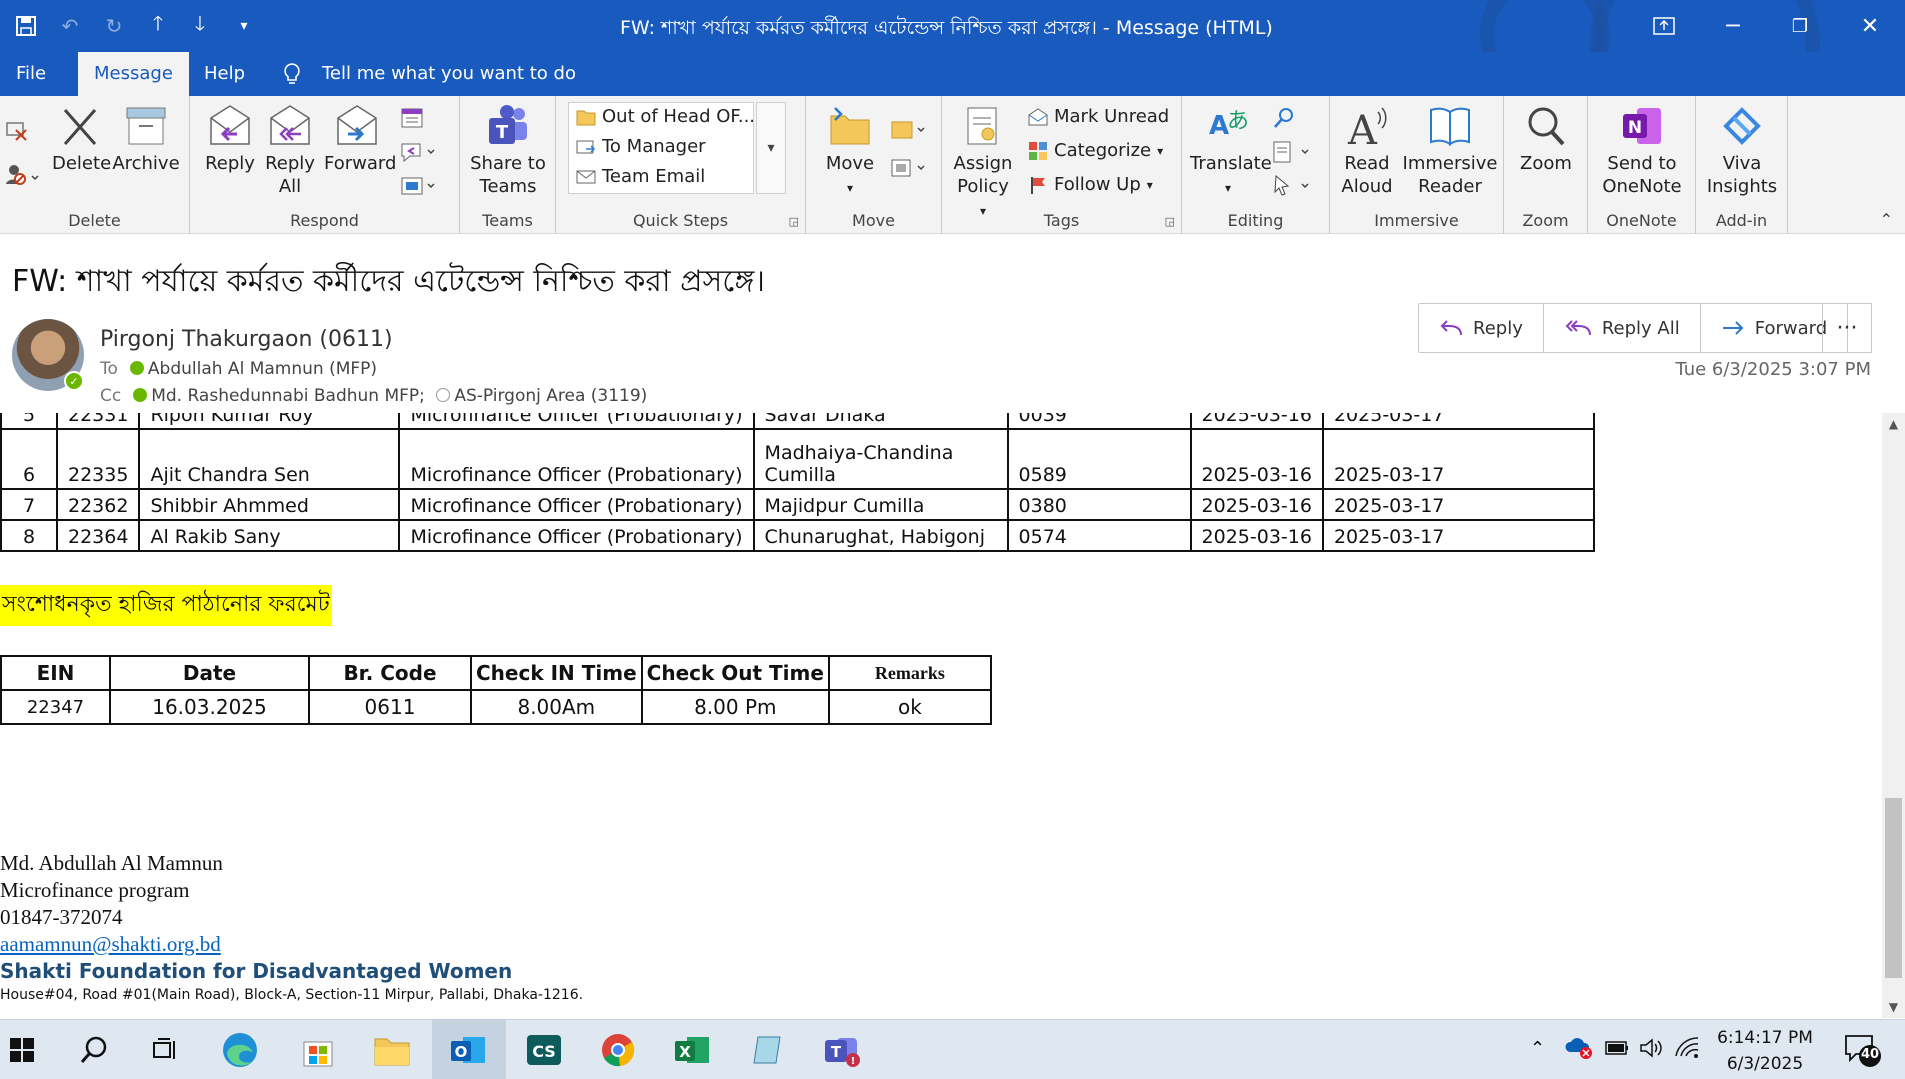 This screenshot has width=1905, height=1079. What do you see at coordinates (768, 1050) in the screenshot?
I see `notepad-icon` at bounding box center [768, 1050].